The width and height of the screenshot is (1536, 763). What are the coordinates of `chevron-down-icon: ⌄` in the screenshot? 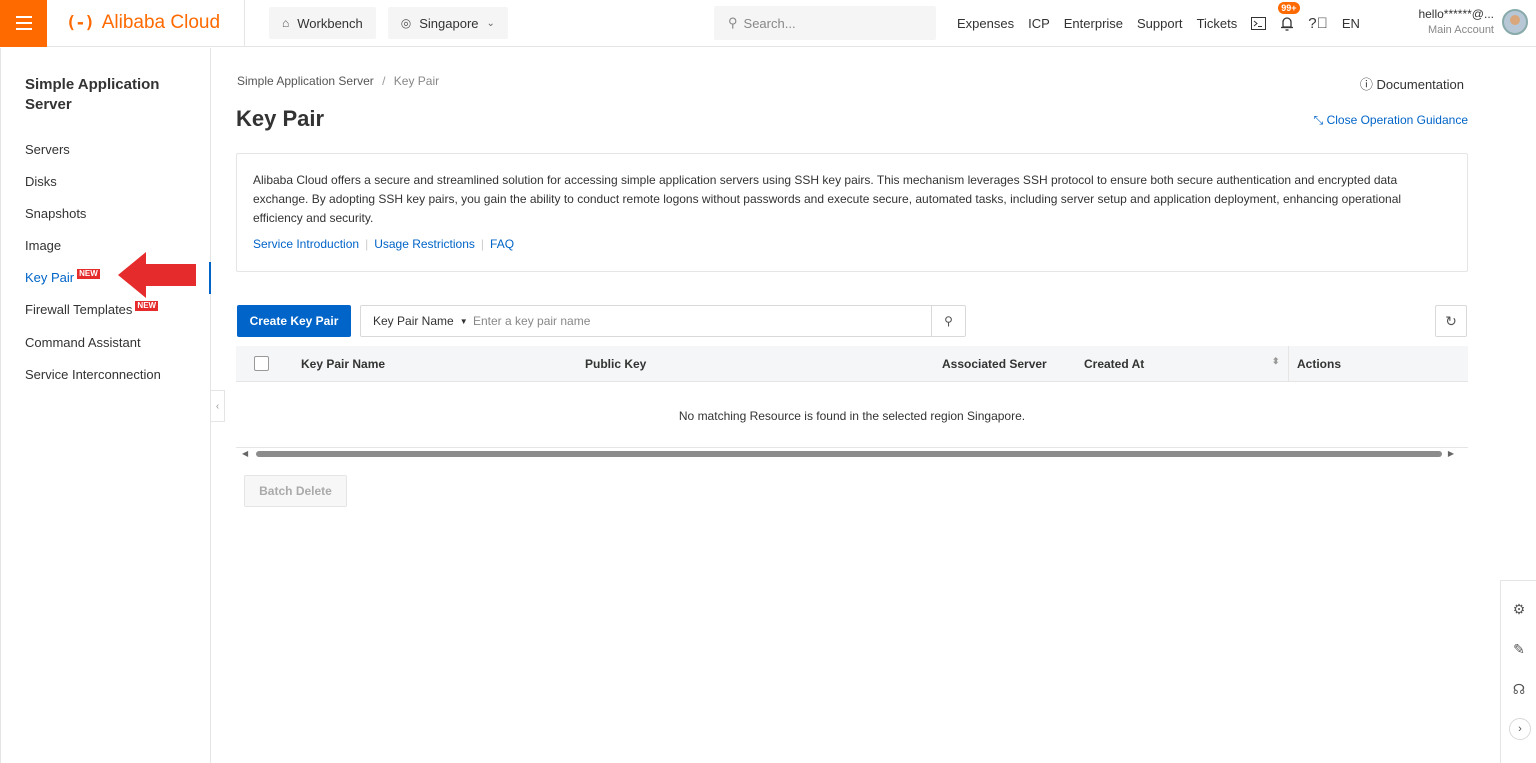 It's located at (490, 23).